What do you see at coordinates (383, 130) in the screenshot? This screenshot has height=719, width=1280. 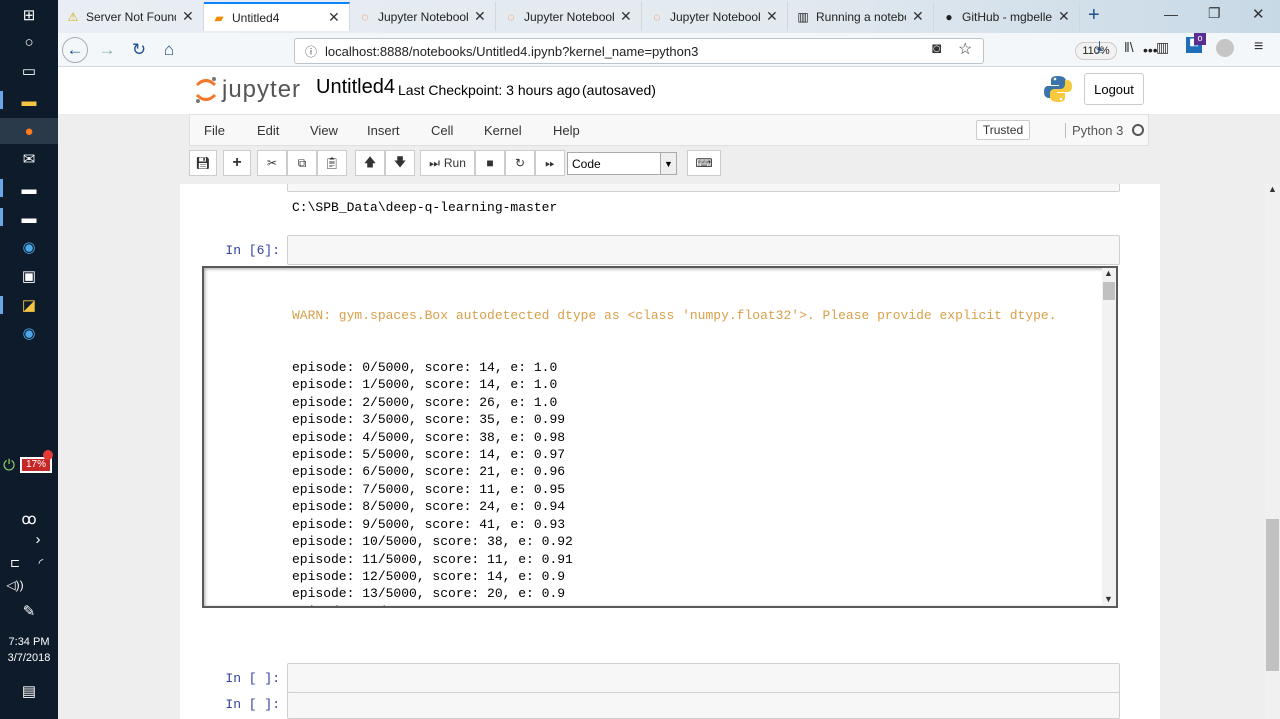 I see `menu-insert: Insert` at bounding box center [383, 130].